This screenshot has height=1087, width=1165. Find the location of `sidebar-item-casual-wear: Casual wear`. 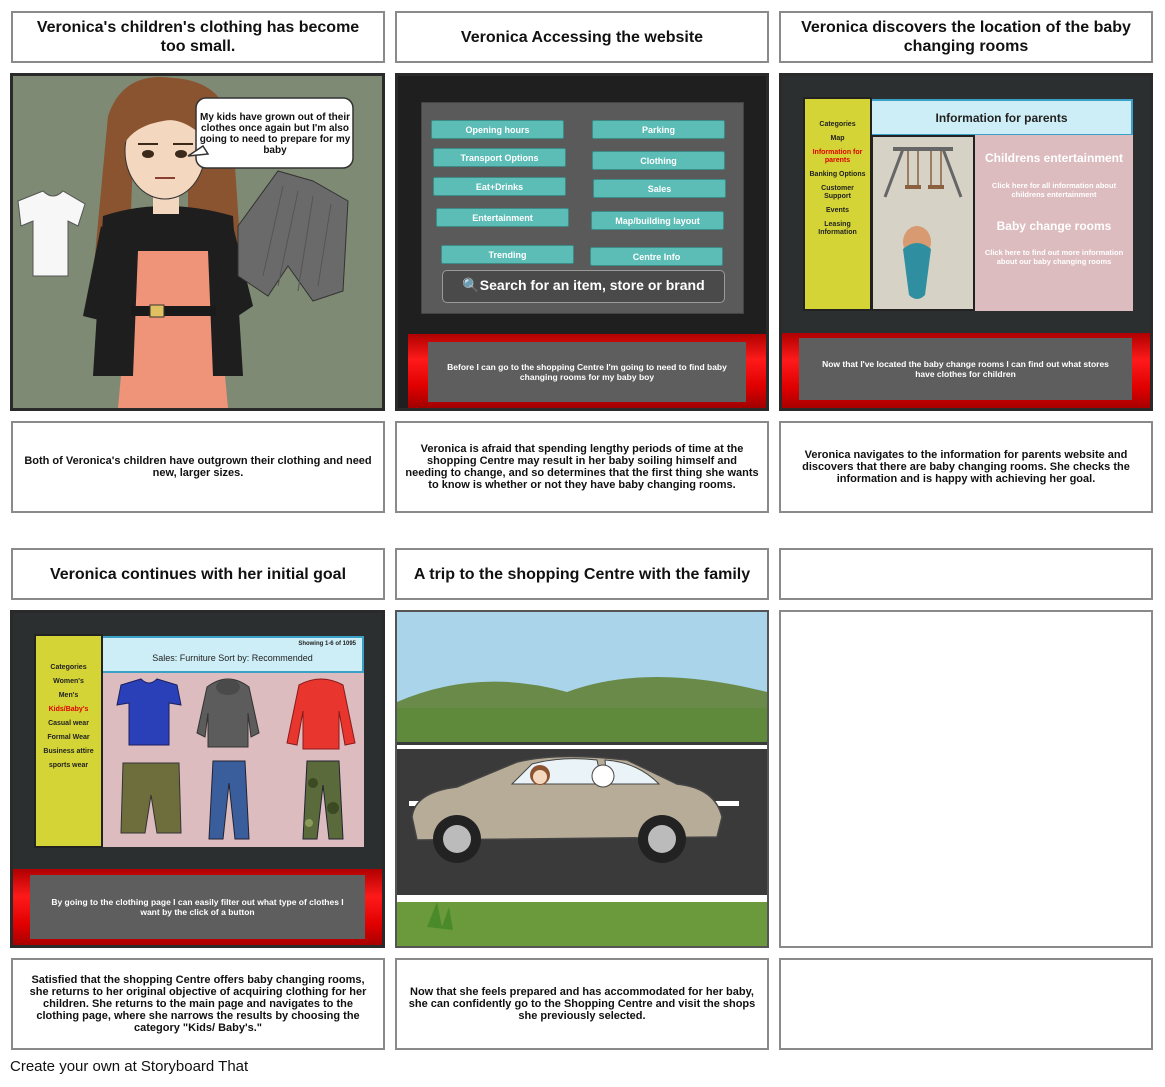

sidebar-item-casual-wear: Casual wear is located at coordinates (68, 724).